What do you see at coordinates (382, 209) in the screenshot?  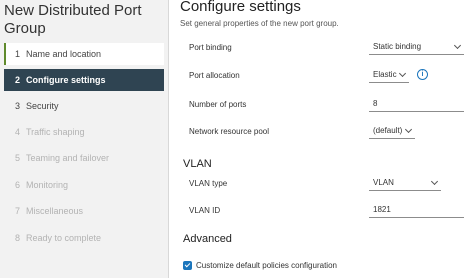 I see `vlan-id-value: 1821` at bounding box center [382, 209].